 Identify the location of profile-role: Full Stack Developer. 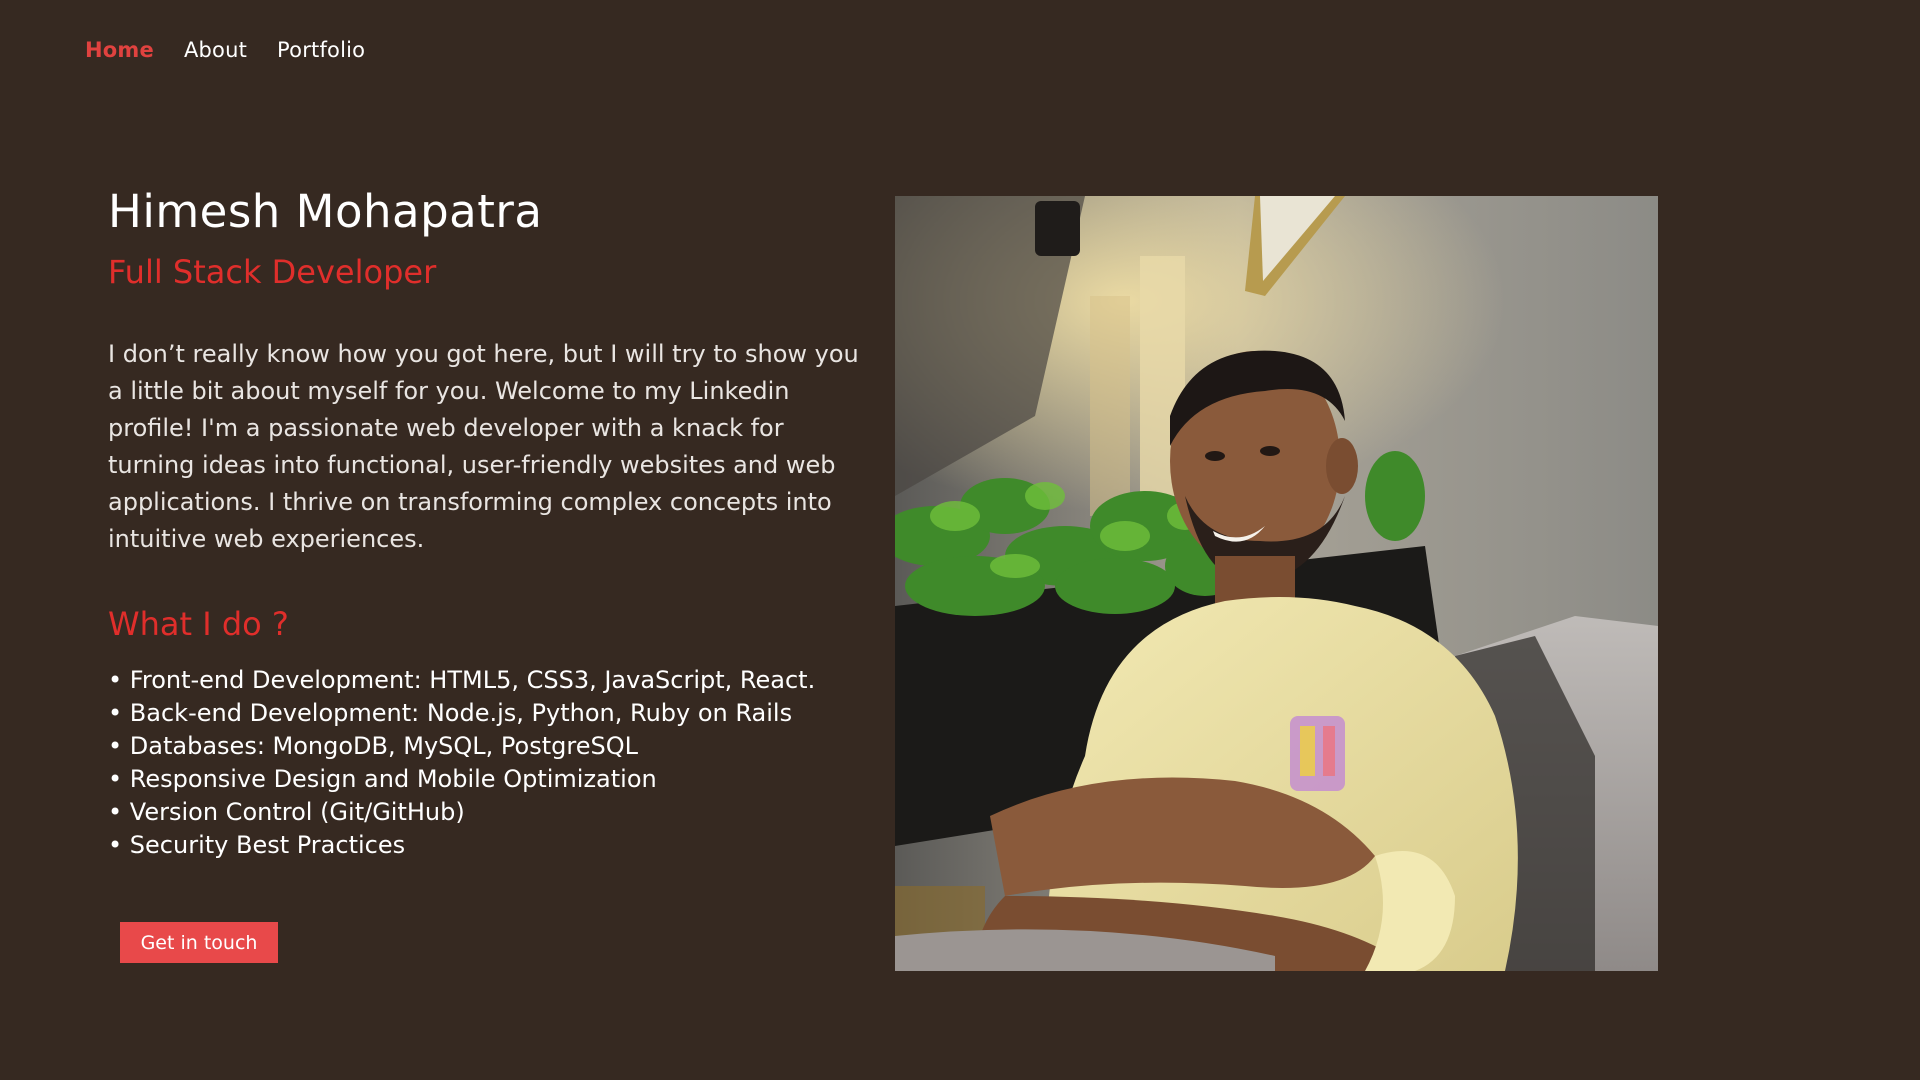
(272, 272).